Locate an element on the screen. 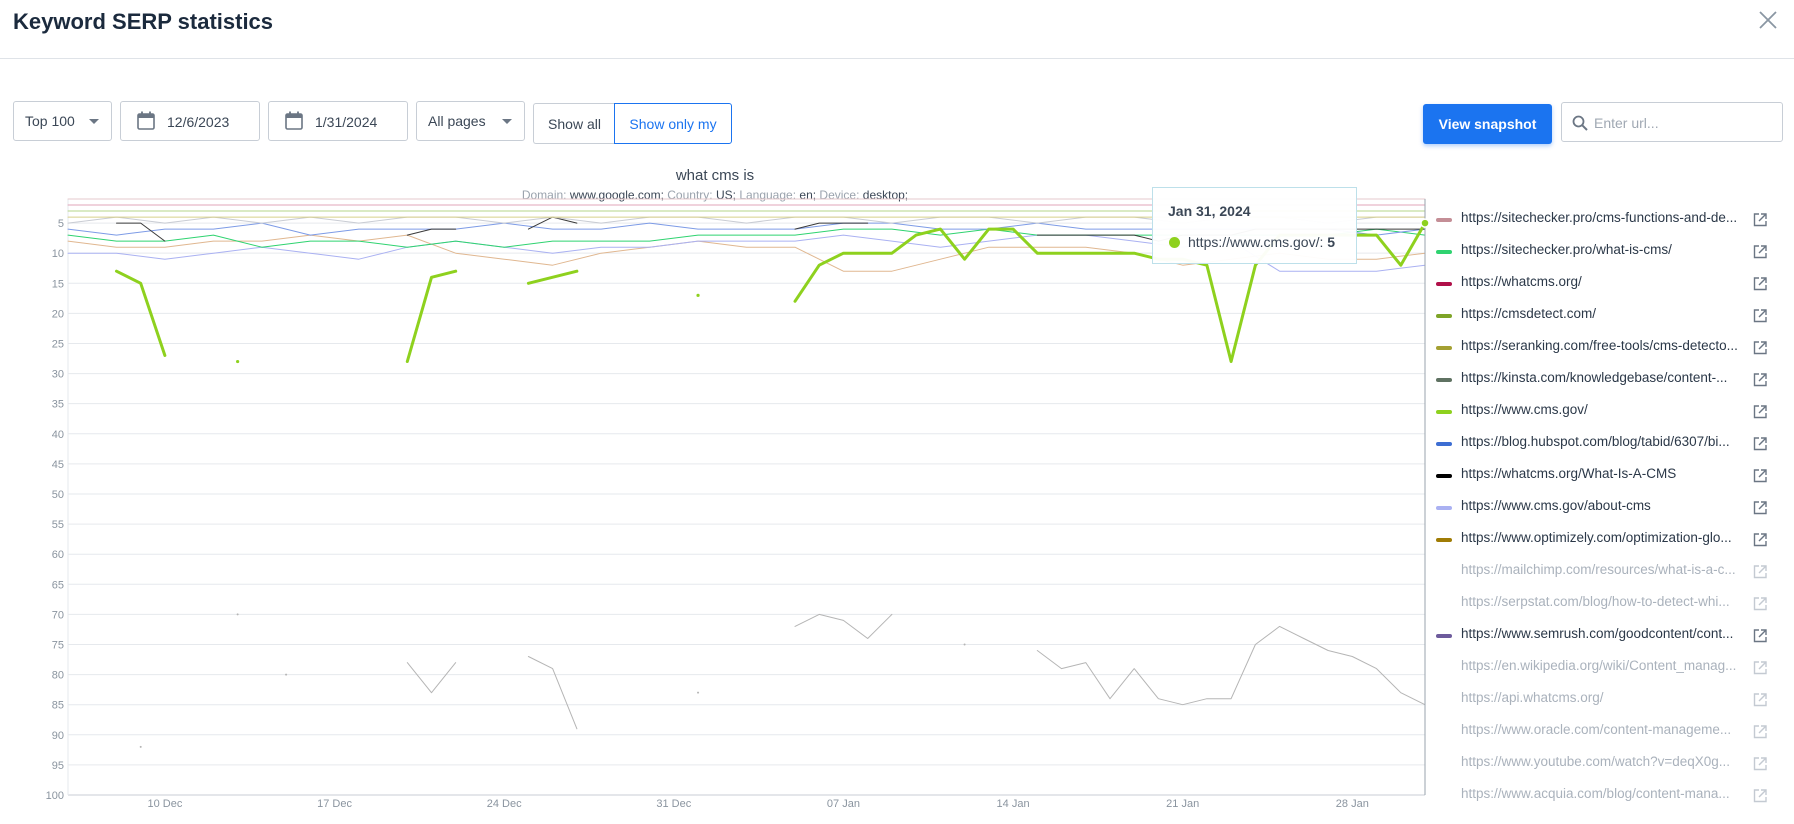  y-tick-label: 15 is located at coordinates (58, 284).